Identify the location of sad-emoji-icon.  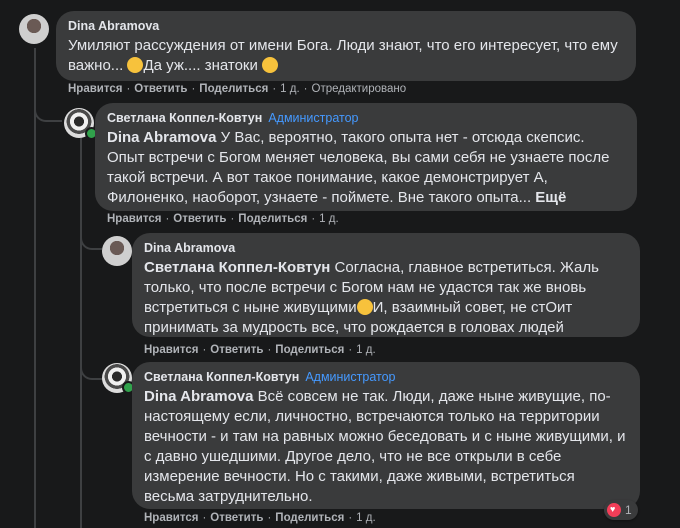
(135, 65).